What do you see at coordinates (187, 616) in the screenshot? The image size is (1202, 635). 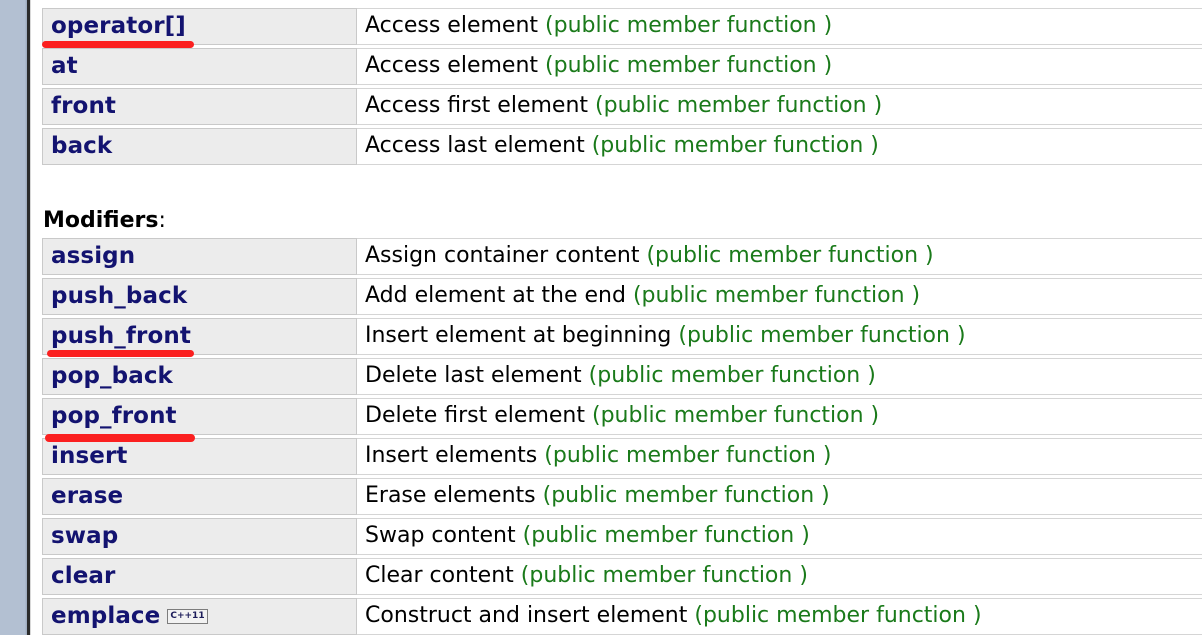 I see `cpp11-badge: C++11` at bounding box center [187, 616].